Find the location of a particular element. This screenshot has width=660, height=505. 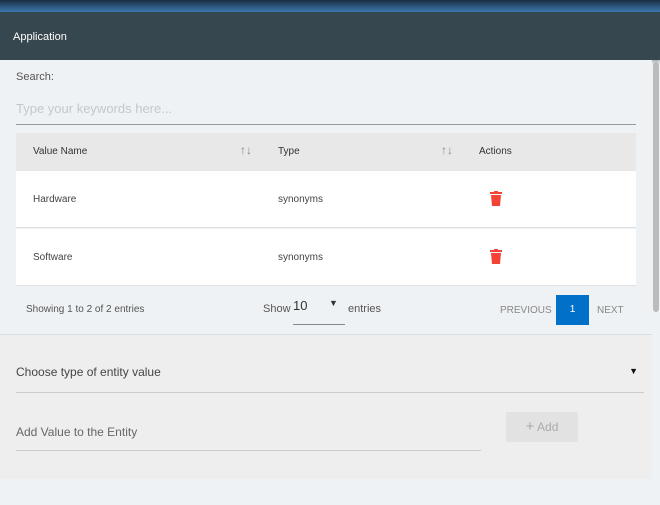

page-size-select: 10 ▼ is located at coordinates (319, 311).